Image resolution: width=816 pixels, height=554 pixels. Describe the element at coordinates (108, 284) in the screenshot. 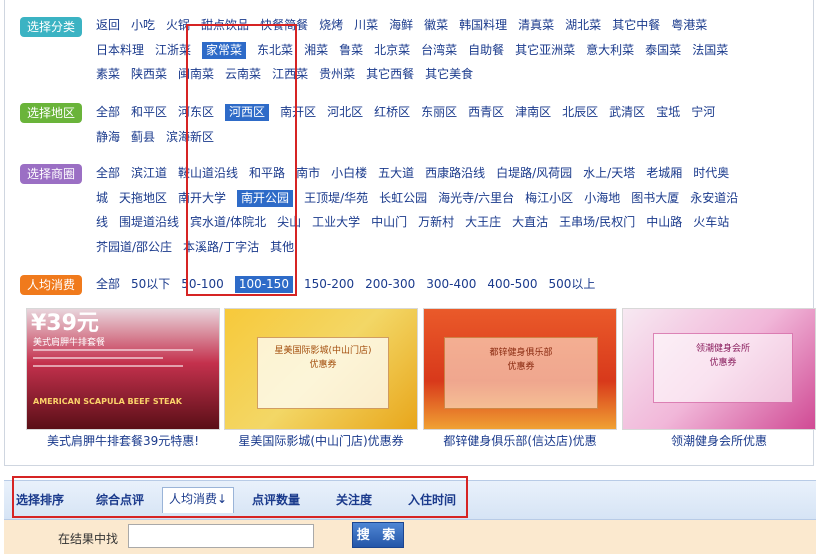

I see `price-option: 全部` at that location.